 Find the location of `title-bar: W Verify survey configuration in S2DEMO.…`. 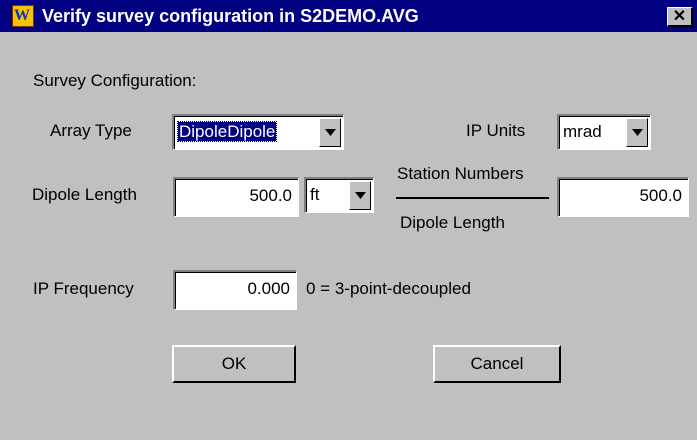

title-bar: W Verify survey configuration in S2DEMO.… is located at coordinates (348, 16).